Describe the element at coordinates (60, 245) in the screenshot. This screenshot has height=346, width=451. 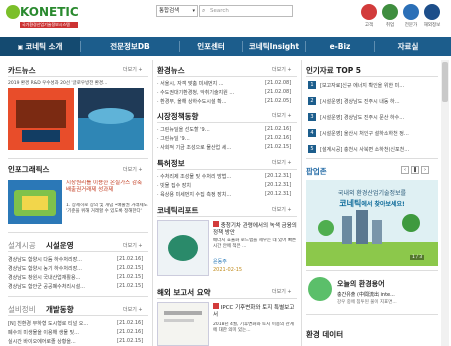
I see `tab-operation: 시설운영` at that location.